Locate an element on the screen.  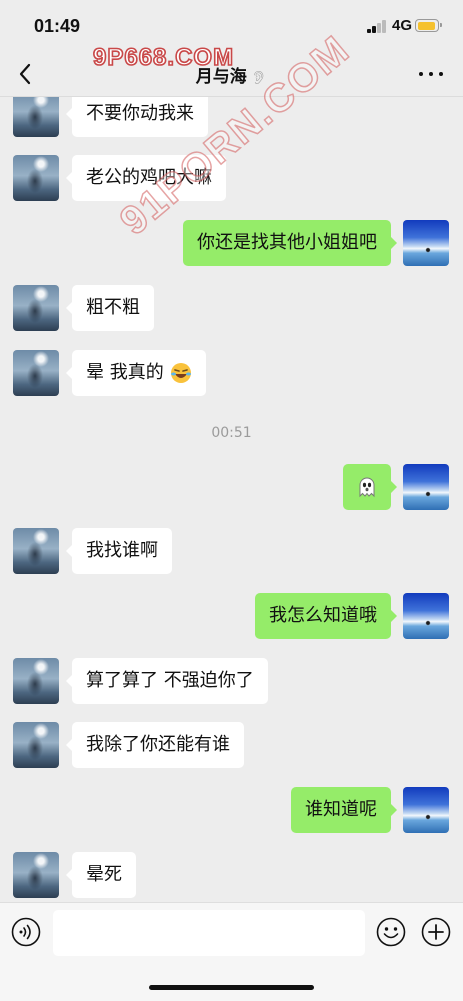
message-bubble is located at coordinates (370, 487).